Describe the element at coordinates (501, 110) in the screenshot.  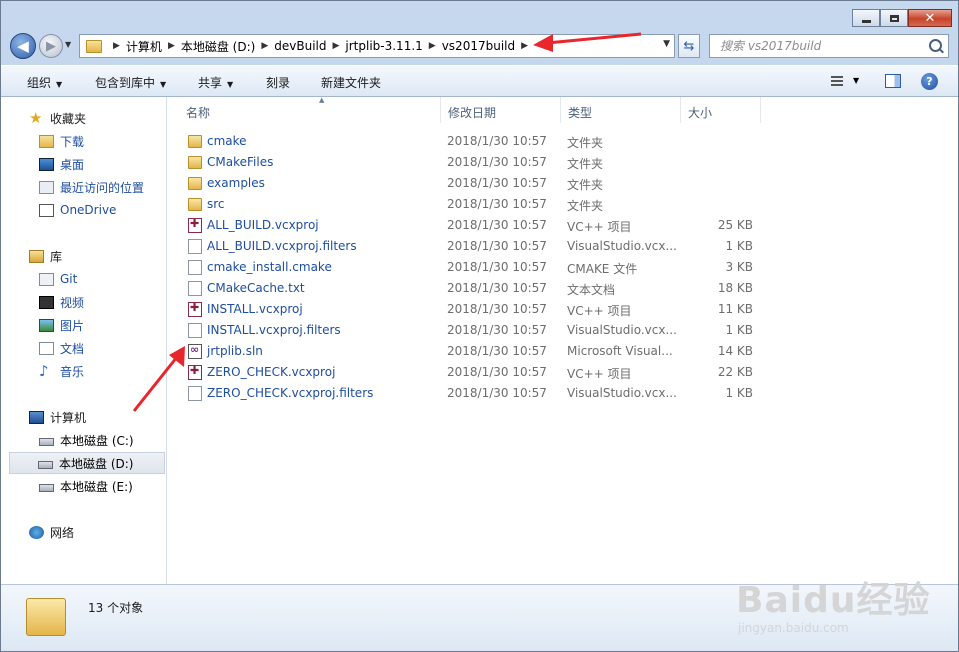
I see `column-header-date: 修改日期` at that location.